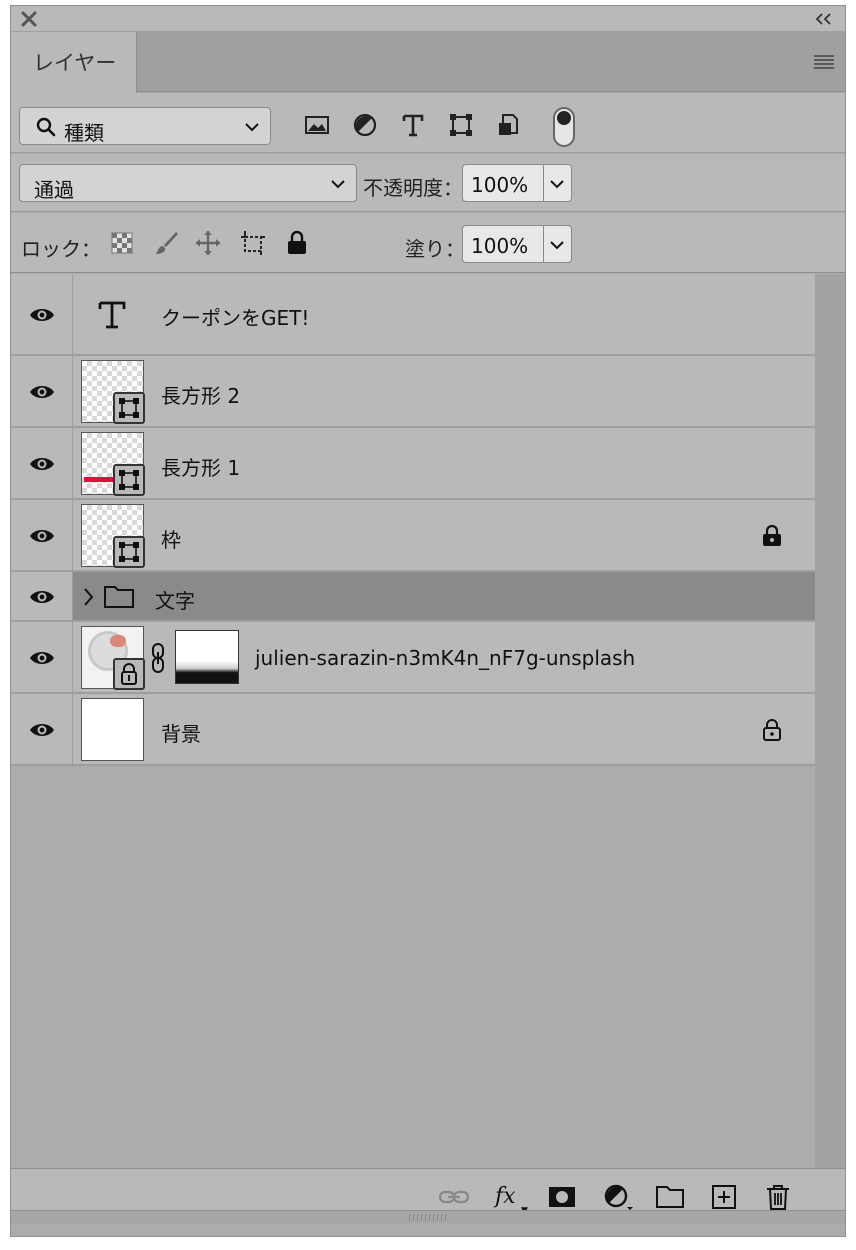 The image size is (856, 1250). I want to click on layer-name: クーポンをGET!, so click(235, 318).